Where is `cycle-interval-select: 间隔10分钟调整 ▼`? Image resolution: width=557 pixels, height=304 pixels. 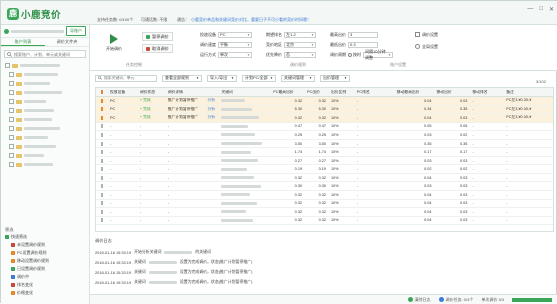 cycle-interval-select: 间隔10分钟调整 ▼ is located at coordinates (378, 54).